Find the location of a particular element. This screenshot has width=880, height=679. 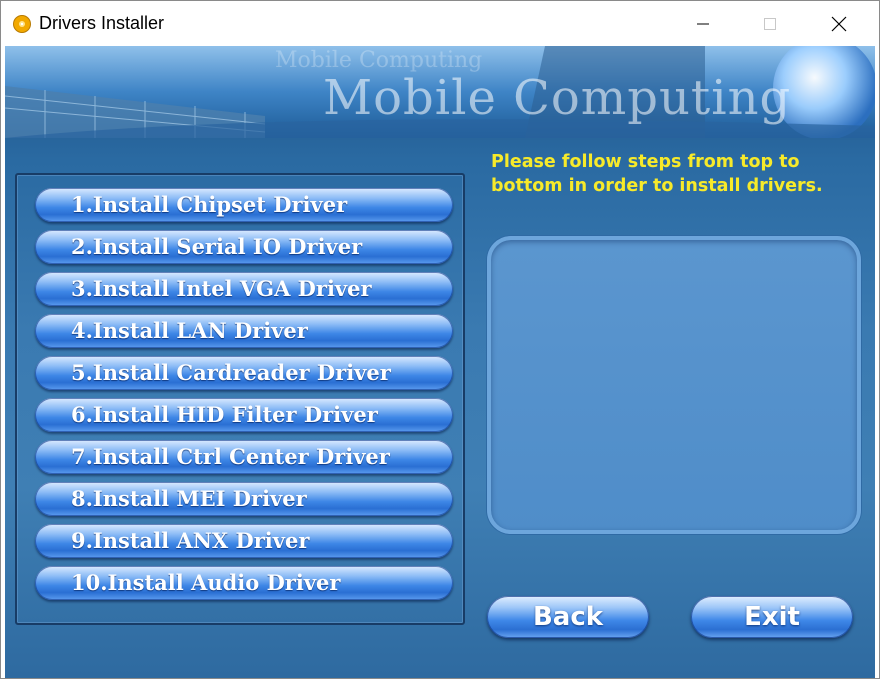

install-chipset-driver-button: 1.Install Chipset Driver is located at coordinates (244, 205).